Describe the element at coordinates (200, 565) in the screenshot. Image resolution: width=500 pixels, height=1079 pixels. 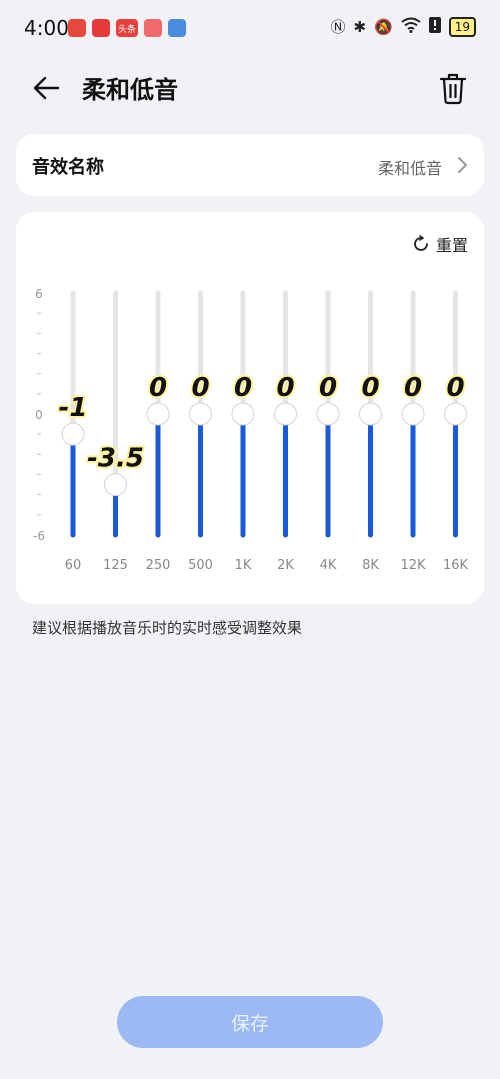
I see `eq-band-label-500: 500` at that location.